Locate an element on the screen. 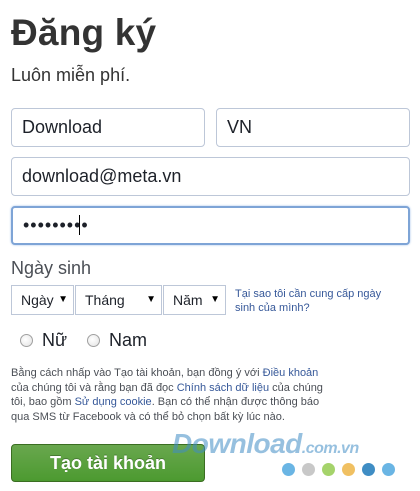 The width and height of the screenshot is (420, 491). email-input is located at coordinates (210, 176).